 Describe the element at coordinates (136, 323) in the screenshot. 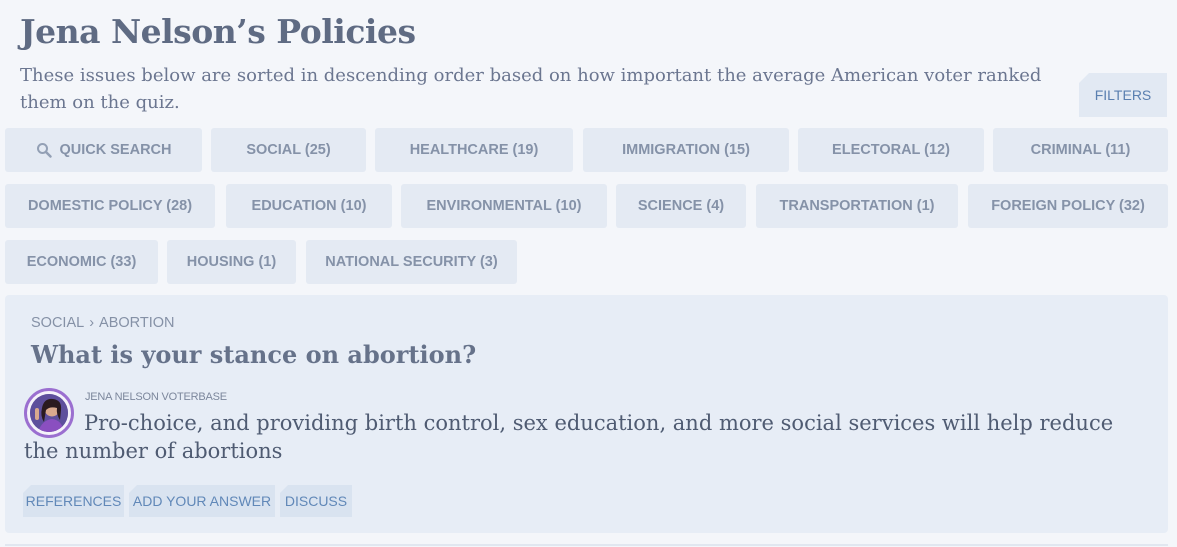

I see `breadcrumb-abortion: ABORTION` at that location.